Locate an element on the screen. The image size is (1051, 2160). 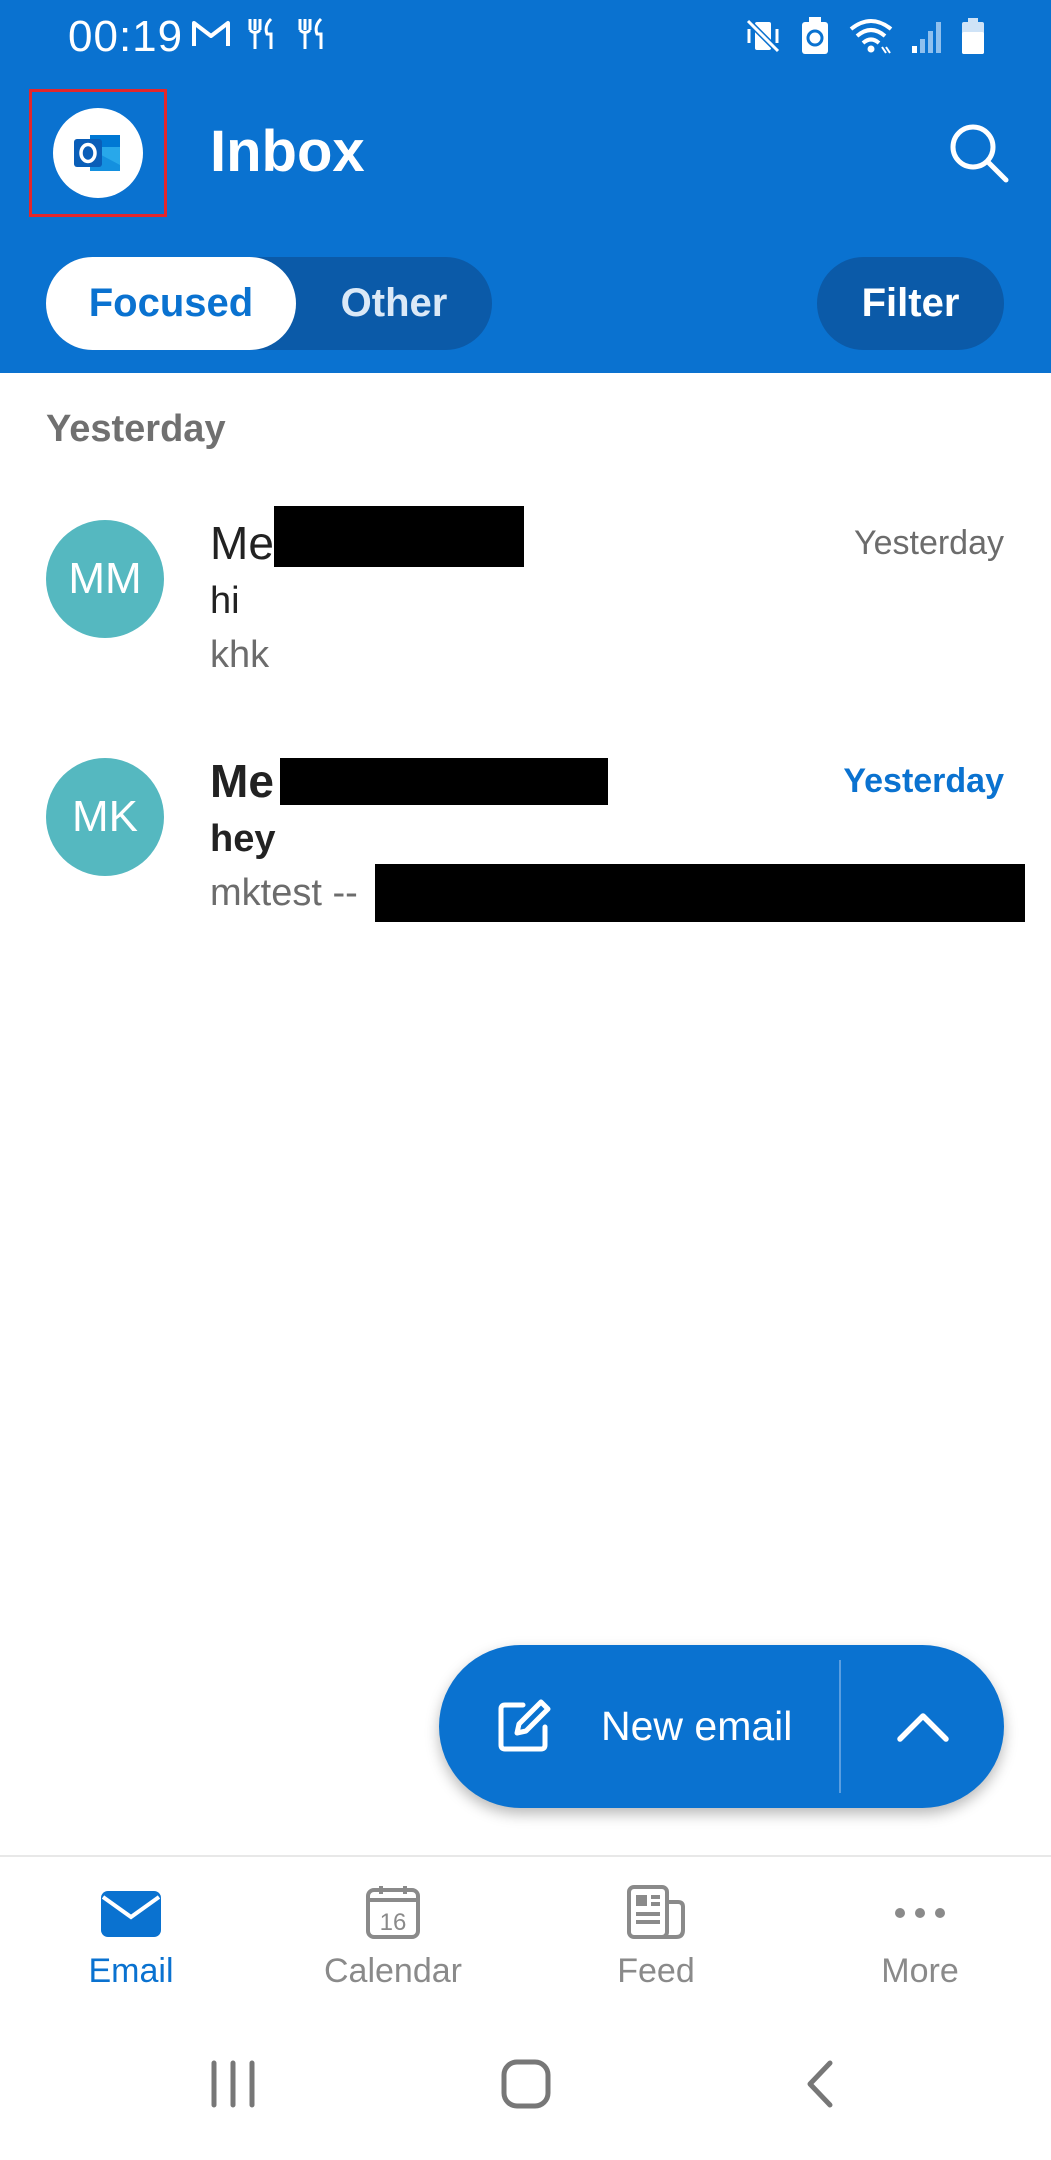
nav-item-feed: Feed is located at coordinates (656, 1937).